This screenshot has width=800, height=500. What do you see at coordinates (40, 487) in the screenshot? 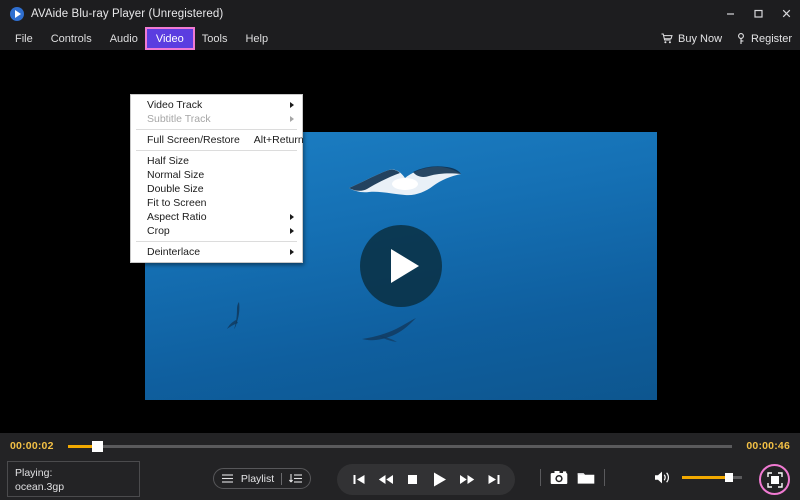
I see `now-playing-filename: ocean.3gp` at bounding box center [40, 487].